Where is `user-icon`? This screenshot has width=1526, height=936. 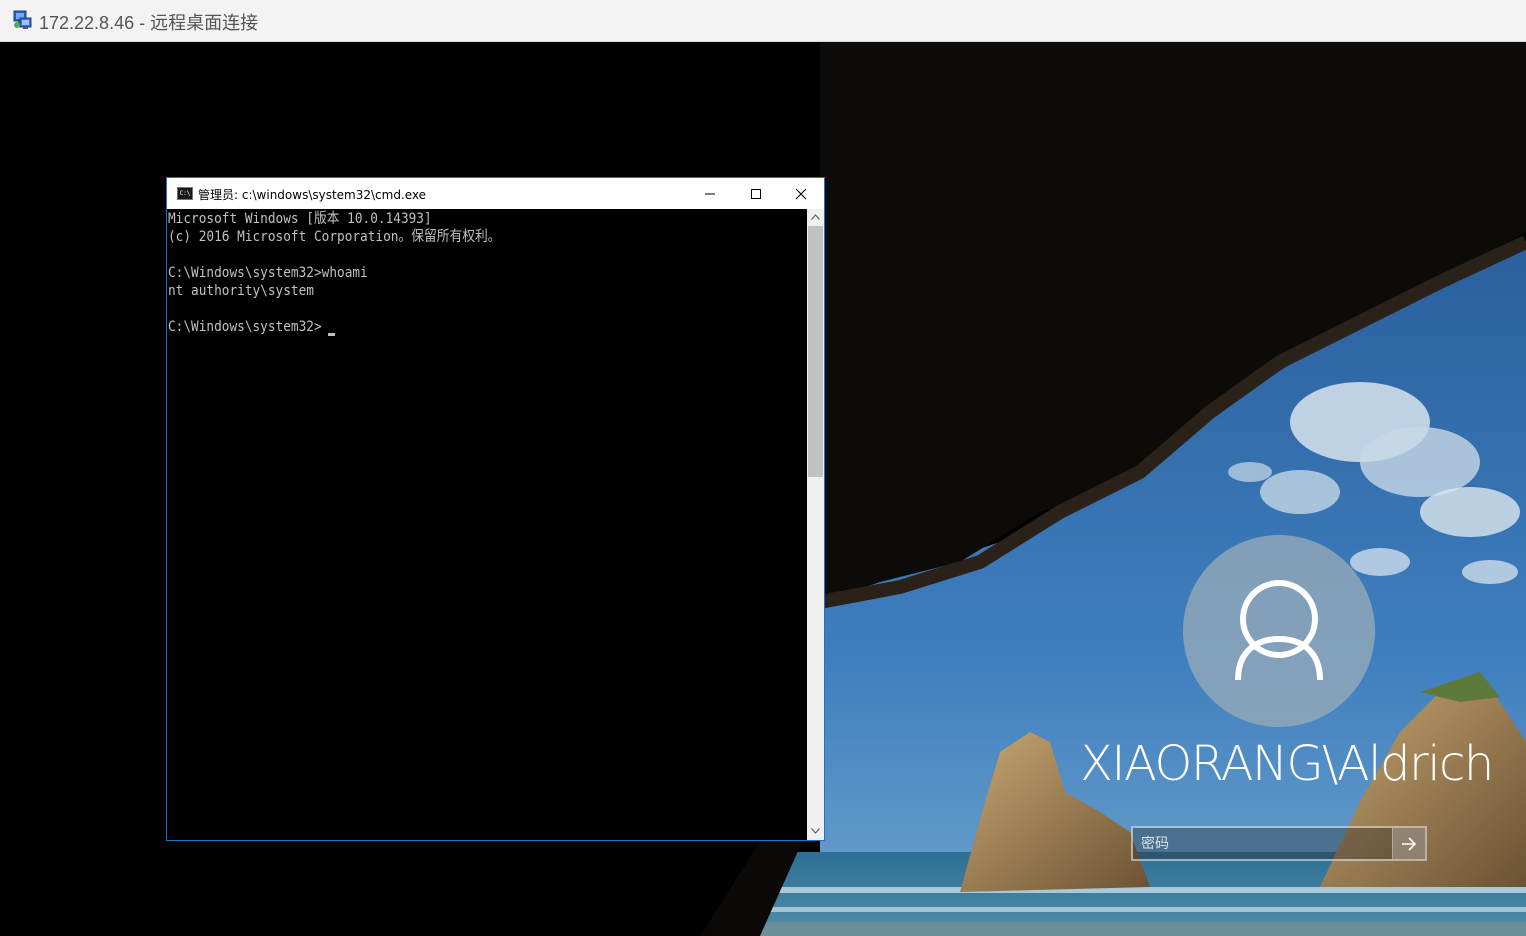 user-icon is located at coordinates (1279, 630).